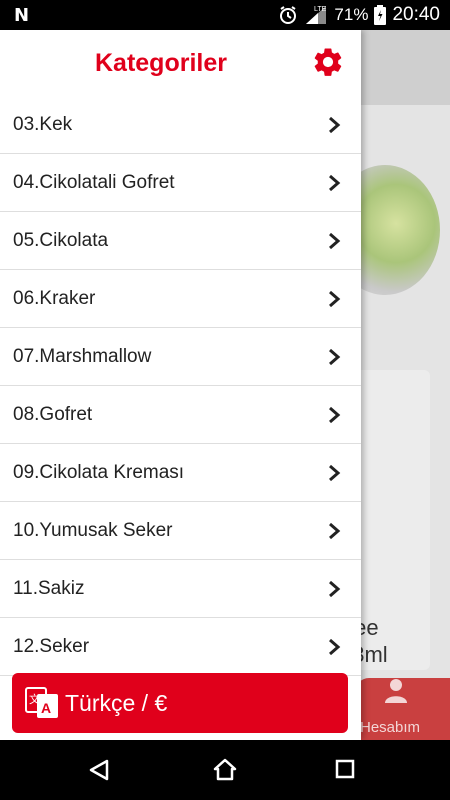 This screenshot has height=800, width=450. Describe the element at coordinates (180, 125) in the screenshot. I see `category-item-kek: 03.Kek` at that location.